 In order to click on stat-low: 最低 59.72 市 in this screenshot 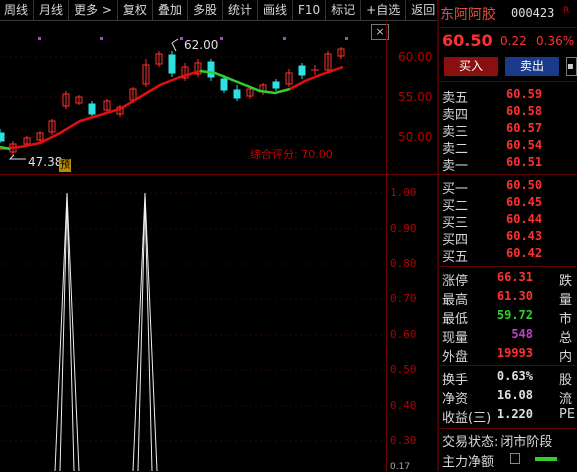, I will do `click(507, 317)`.